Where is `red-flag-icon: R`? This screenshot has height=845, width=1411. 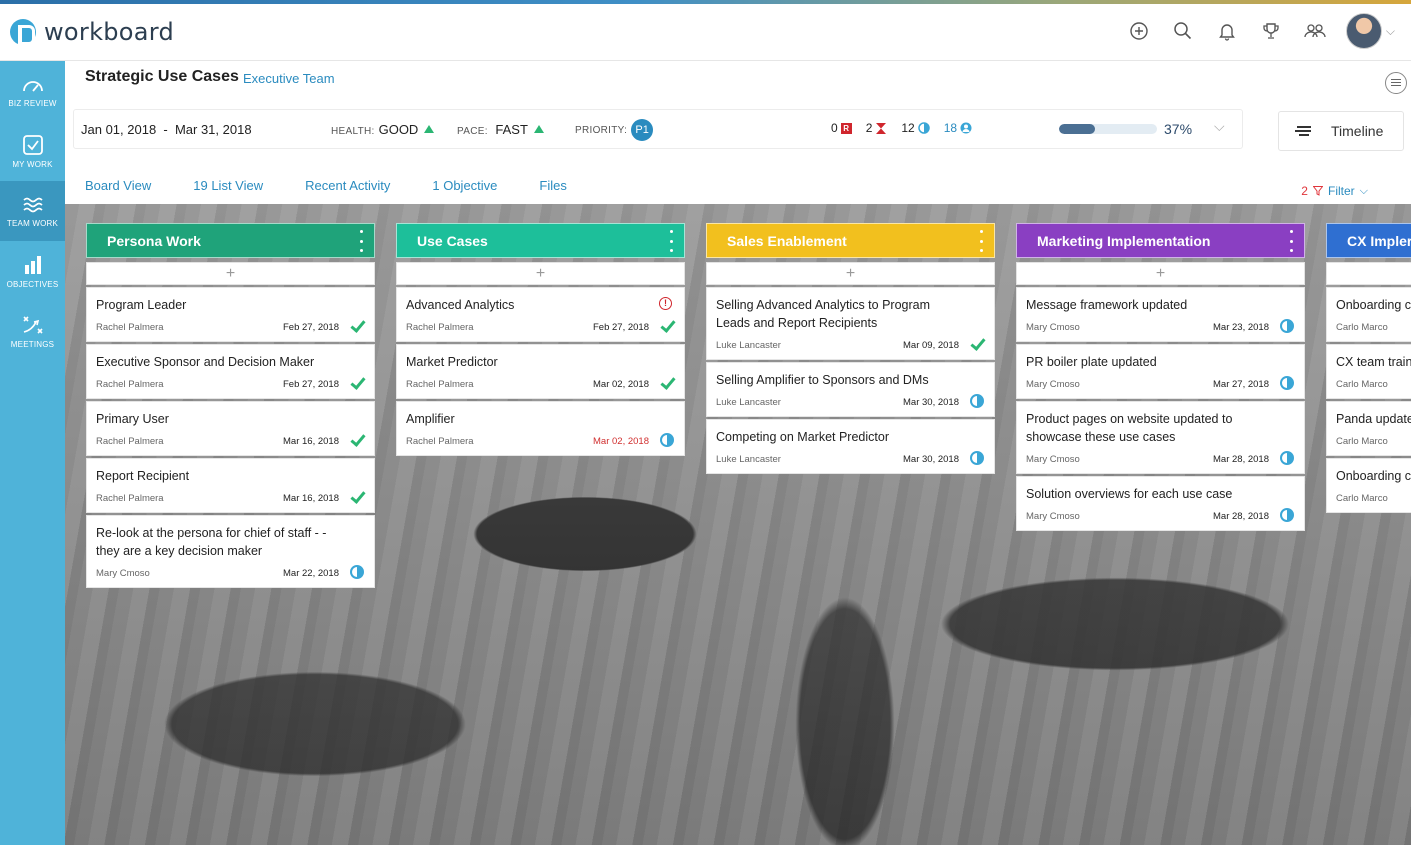 red-flag-icon: R is located at coordinates (846, 128).